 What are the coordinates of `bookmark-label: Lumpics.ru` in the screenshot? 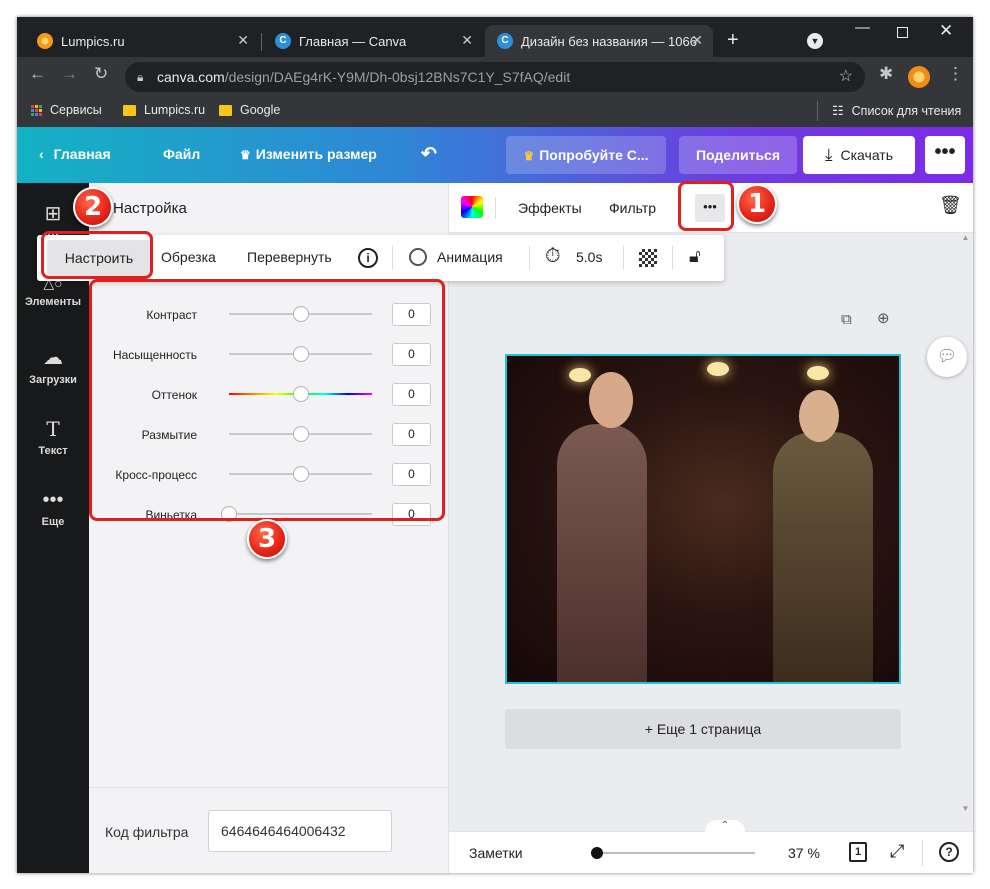 It's located at (175, 110).